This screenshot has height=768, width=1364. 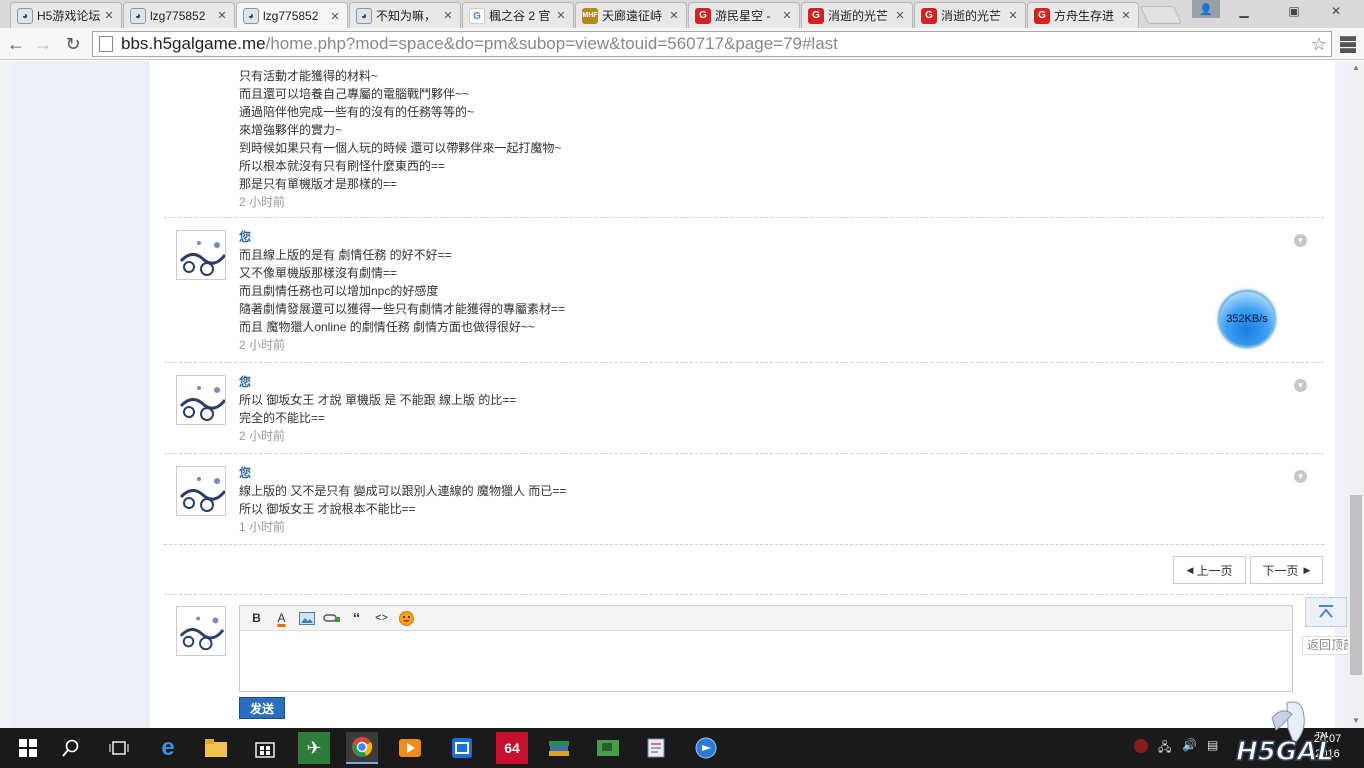 What do you see at coordinates (631, 15) in the screenshot?
I see `tab-6: MHF 天廊遠征峙 ✕` at bounding box center [631, 15].